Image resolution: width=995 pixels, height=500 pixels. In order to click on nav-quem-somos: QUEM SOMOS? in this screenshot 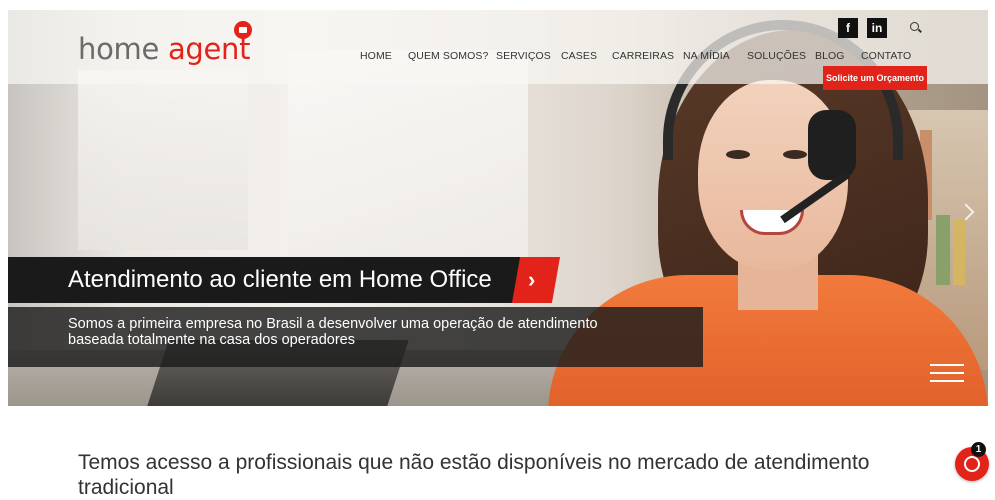, I will do `click(448, 56)`.